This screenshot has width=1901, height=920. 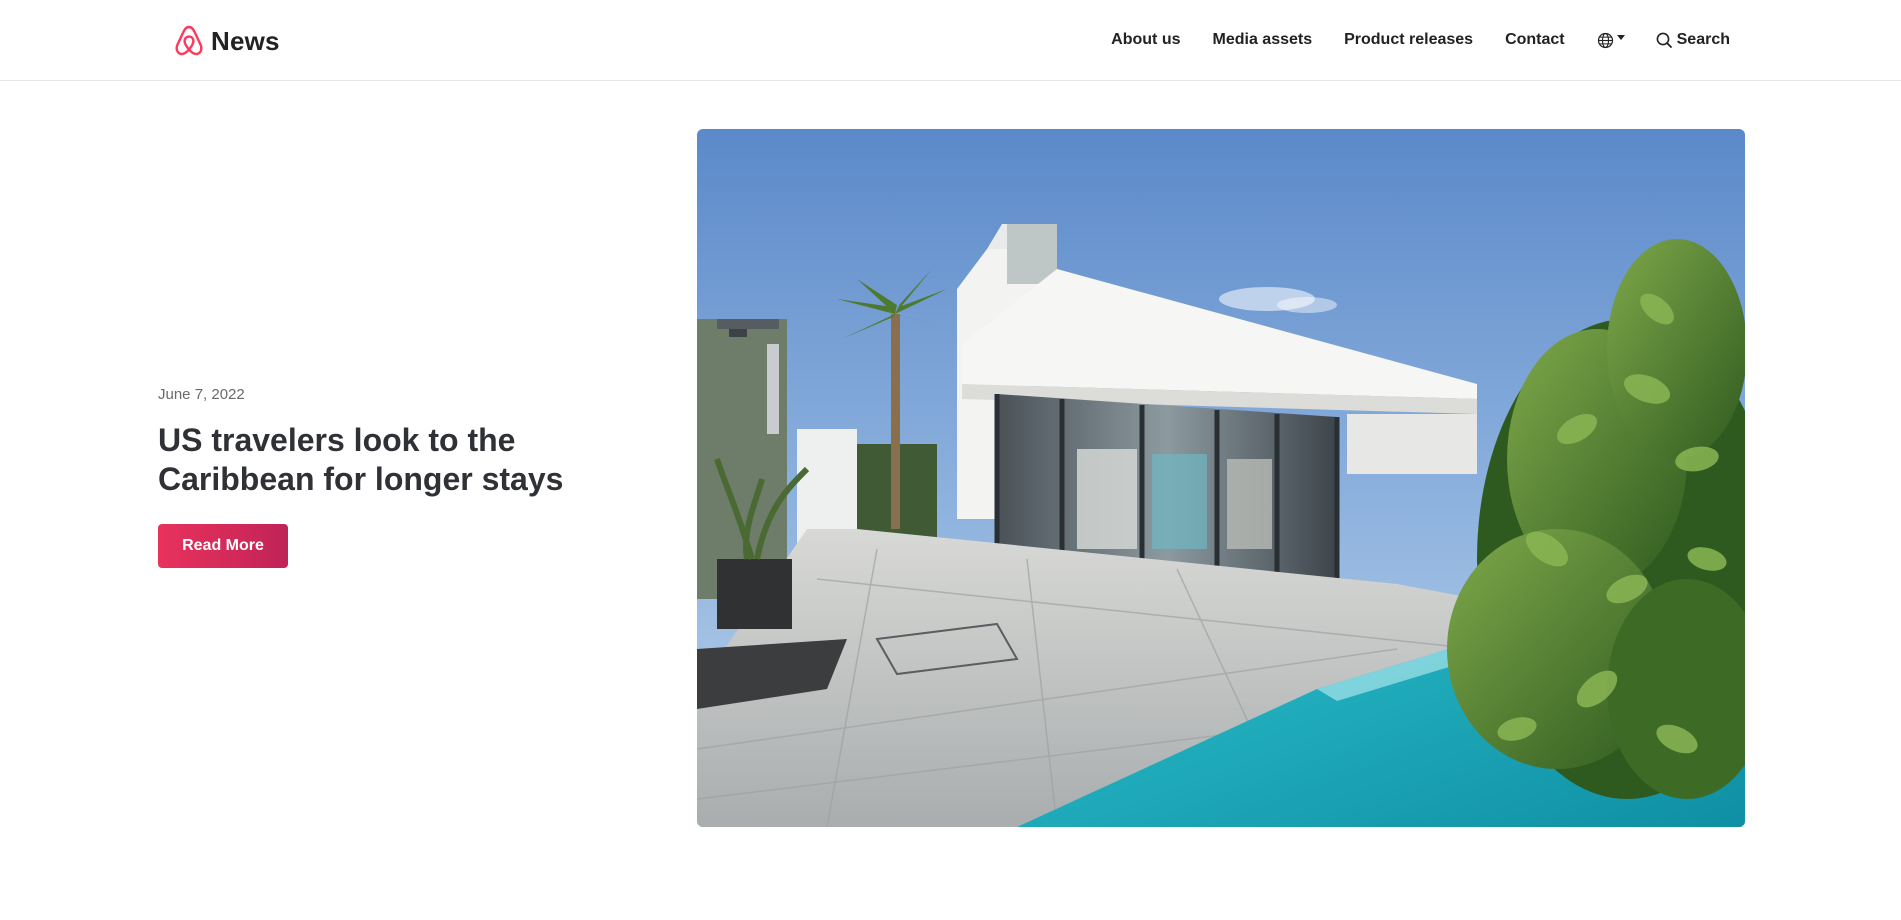 What do you see at coordinates (201, 394) in the screenshot?
I see `story-date: June 7, 2022` at bounding box center [201, 394].